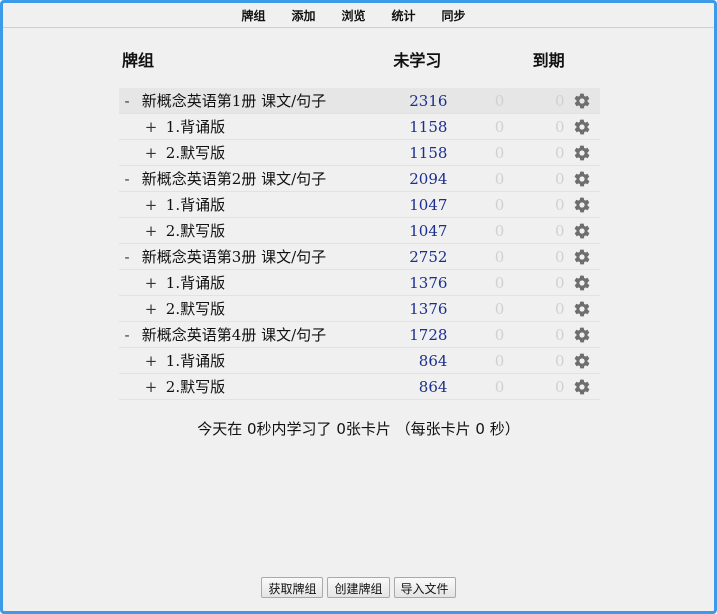  I want to click on nav-decks-link: 牌组, so click(253, 15).